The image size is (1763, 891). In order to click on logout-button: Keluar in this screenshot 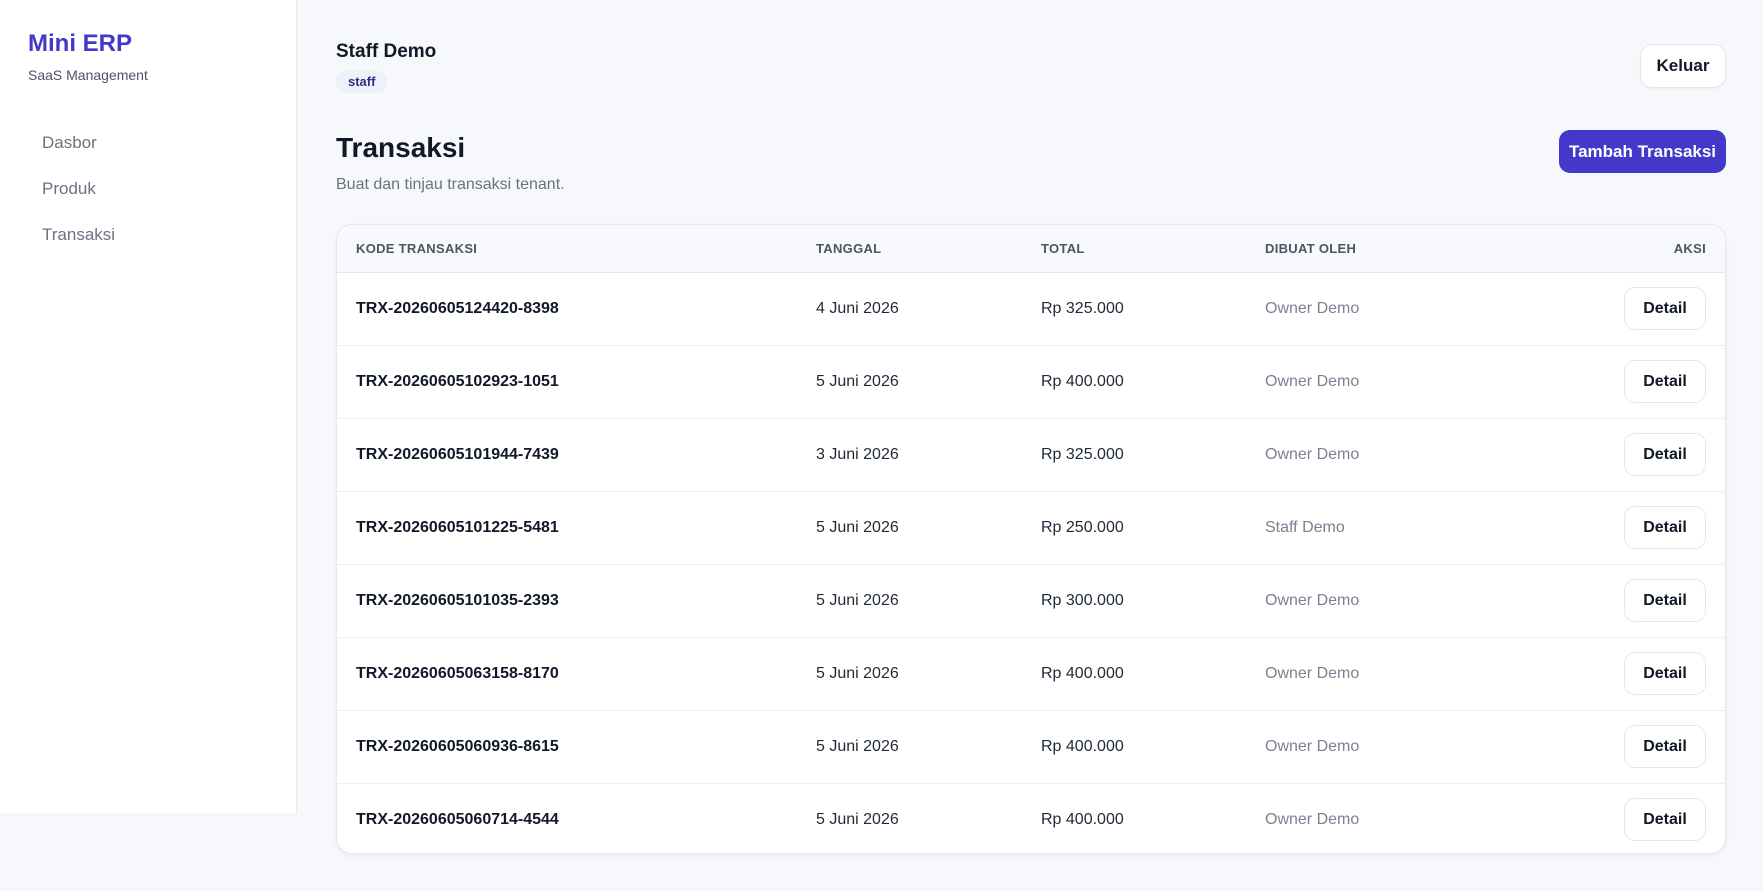, I will do `click(1683, 66)`.